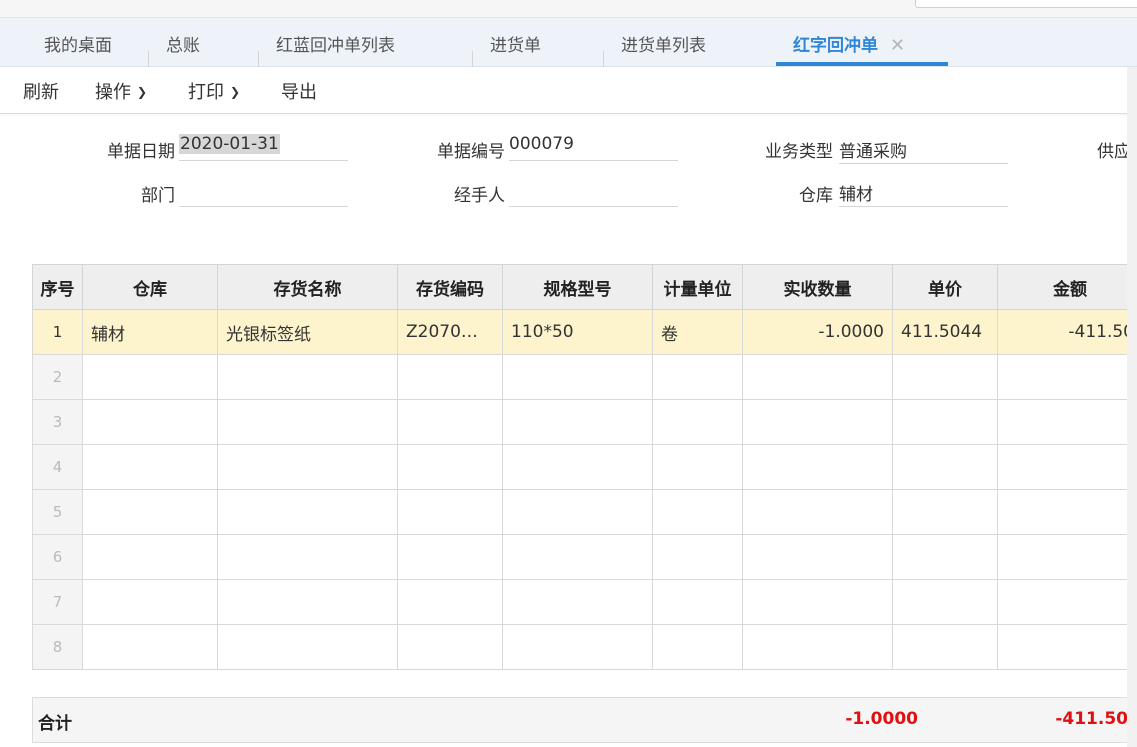  What do you see at coordinates (515, 42) in the screenshot?
I see `tab-purchase-order: 进货单` at bounding box center [515, 42].